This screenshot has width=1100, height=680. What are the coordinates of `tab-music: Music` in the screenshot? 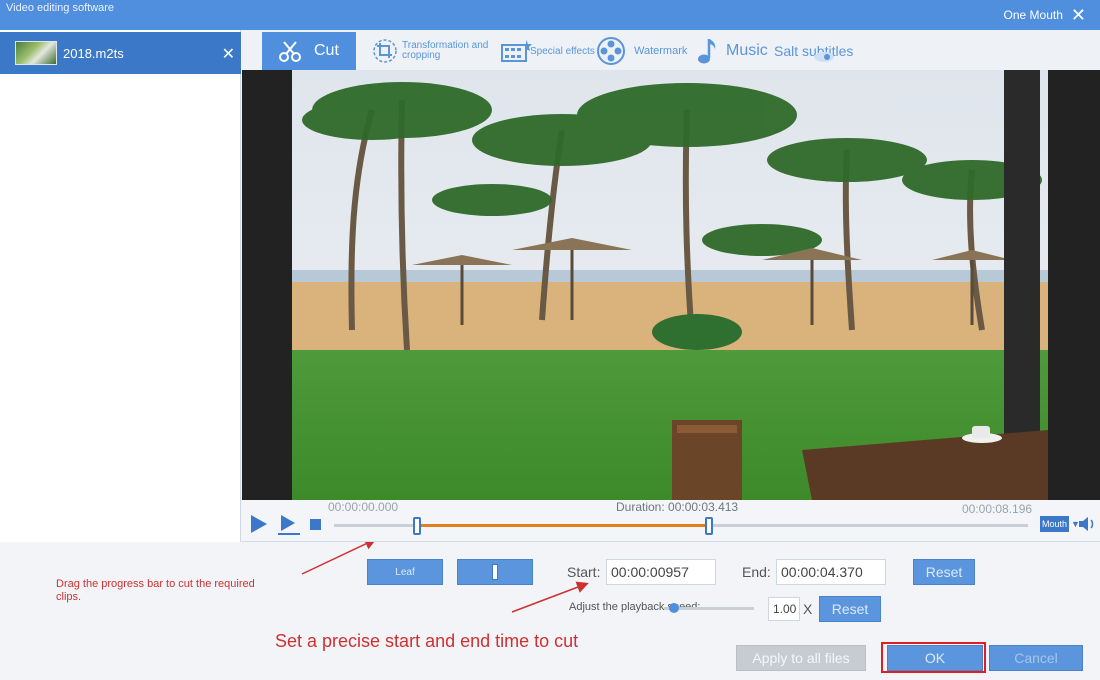 It's located at (735, 51).